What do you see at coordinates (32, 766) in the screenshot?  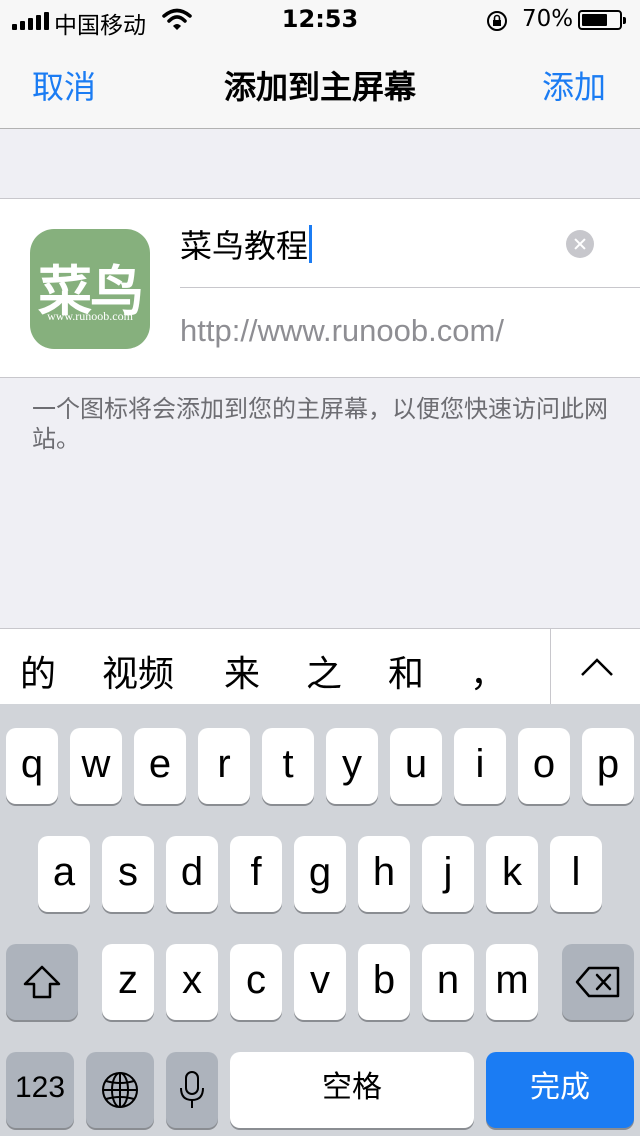 I see `key-q: q` at bounding box center [32, 766].